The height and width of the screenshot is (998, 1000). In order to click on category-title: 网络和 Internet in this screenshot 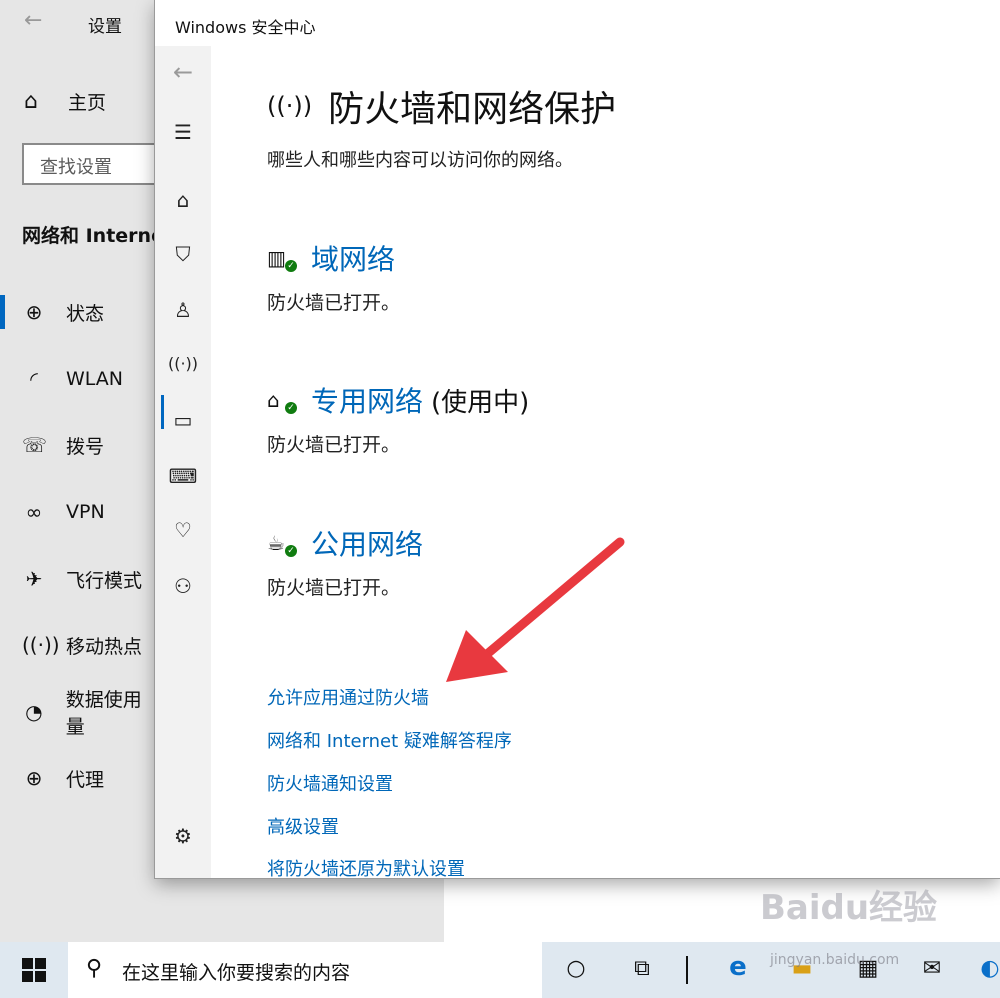, I will do `click(98, 236)`.